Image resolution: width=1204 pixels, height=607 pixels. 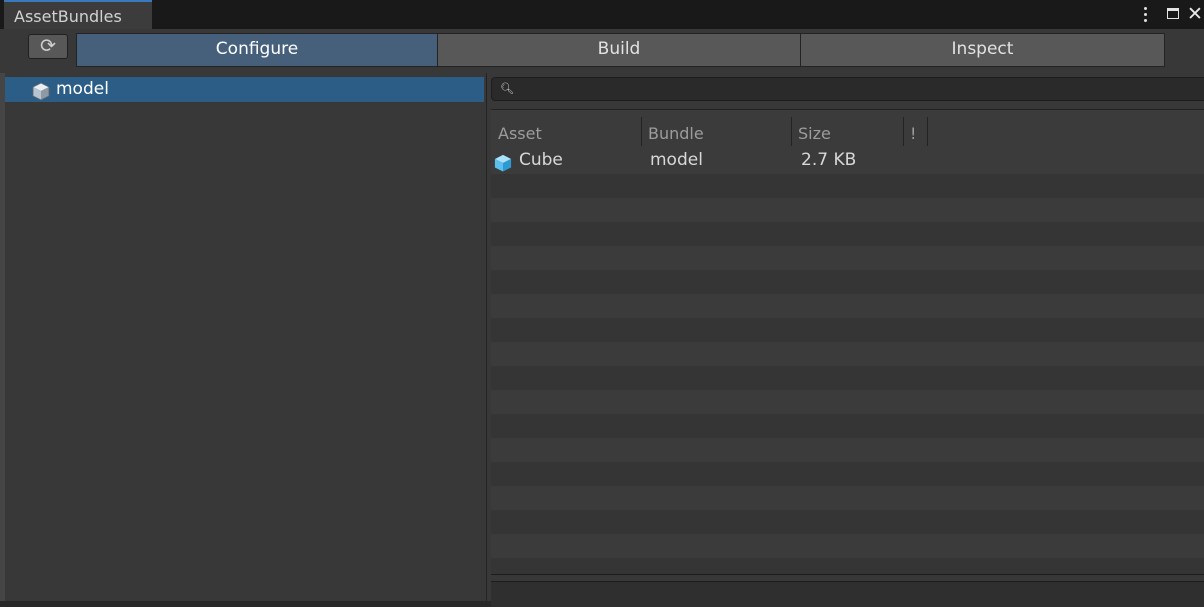 I want to click on tab-build: Build, so click(x=619, y=50).